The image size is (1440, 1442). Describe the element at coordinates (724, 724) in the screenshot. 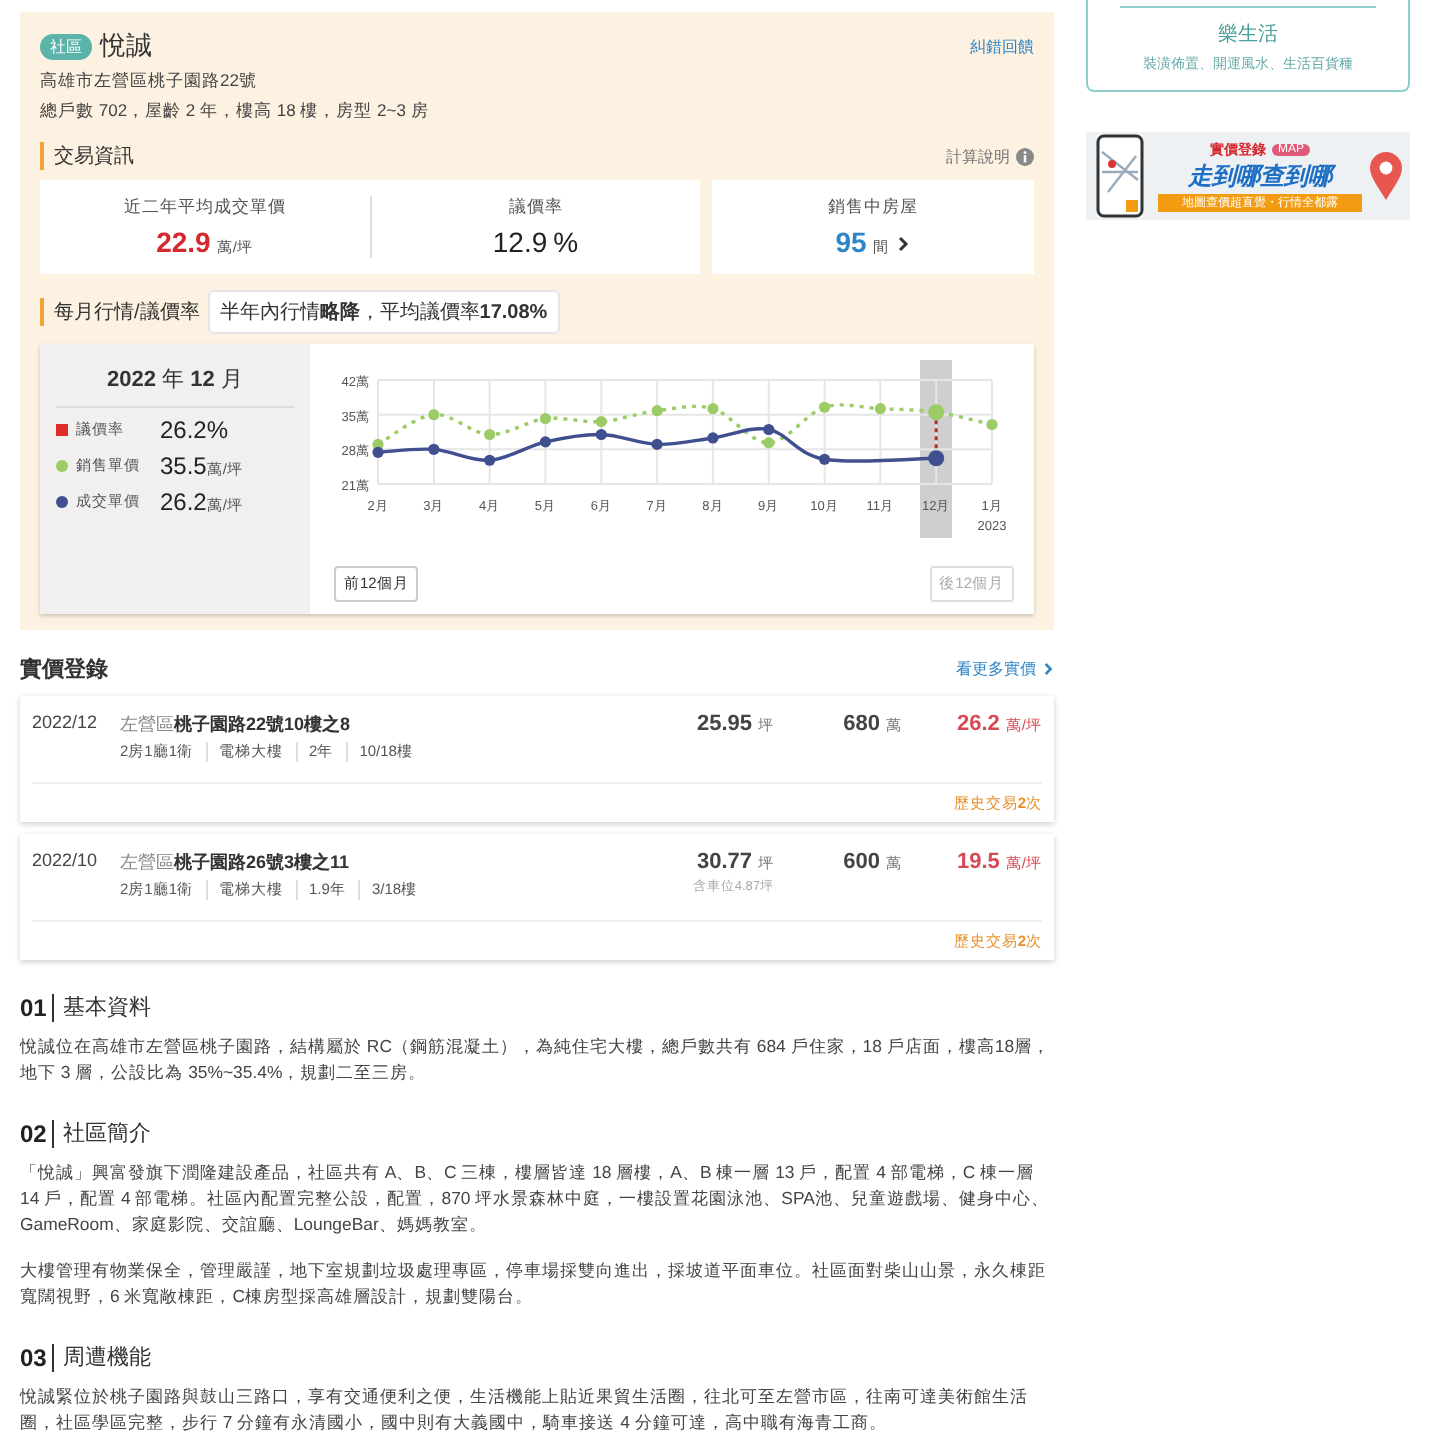

I see `area-value: 25.95` at that location.